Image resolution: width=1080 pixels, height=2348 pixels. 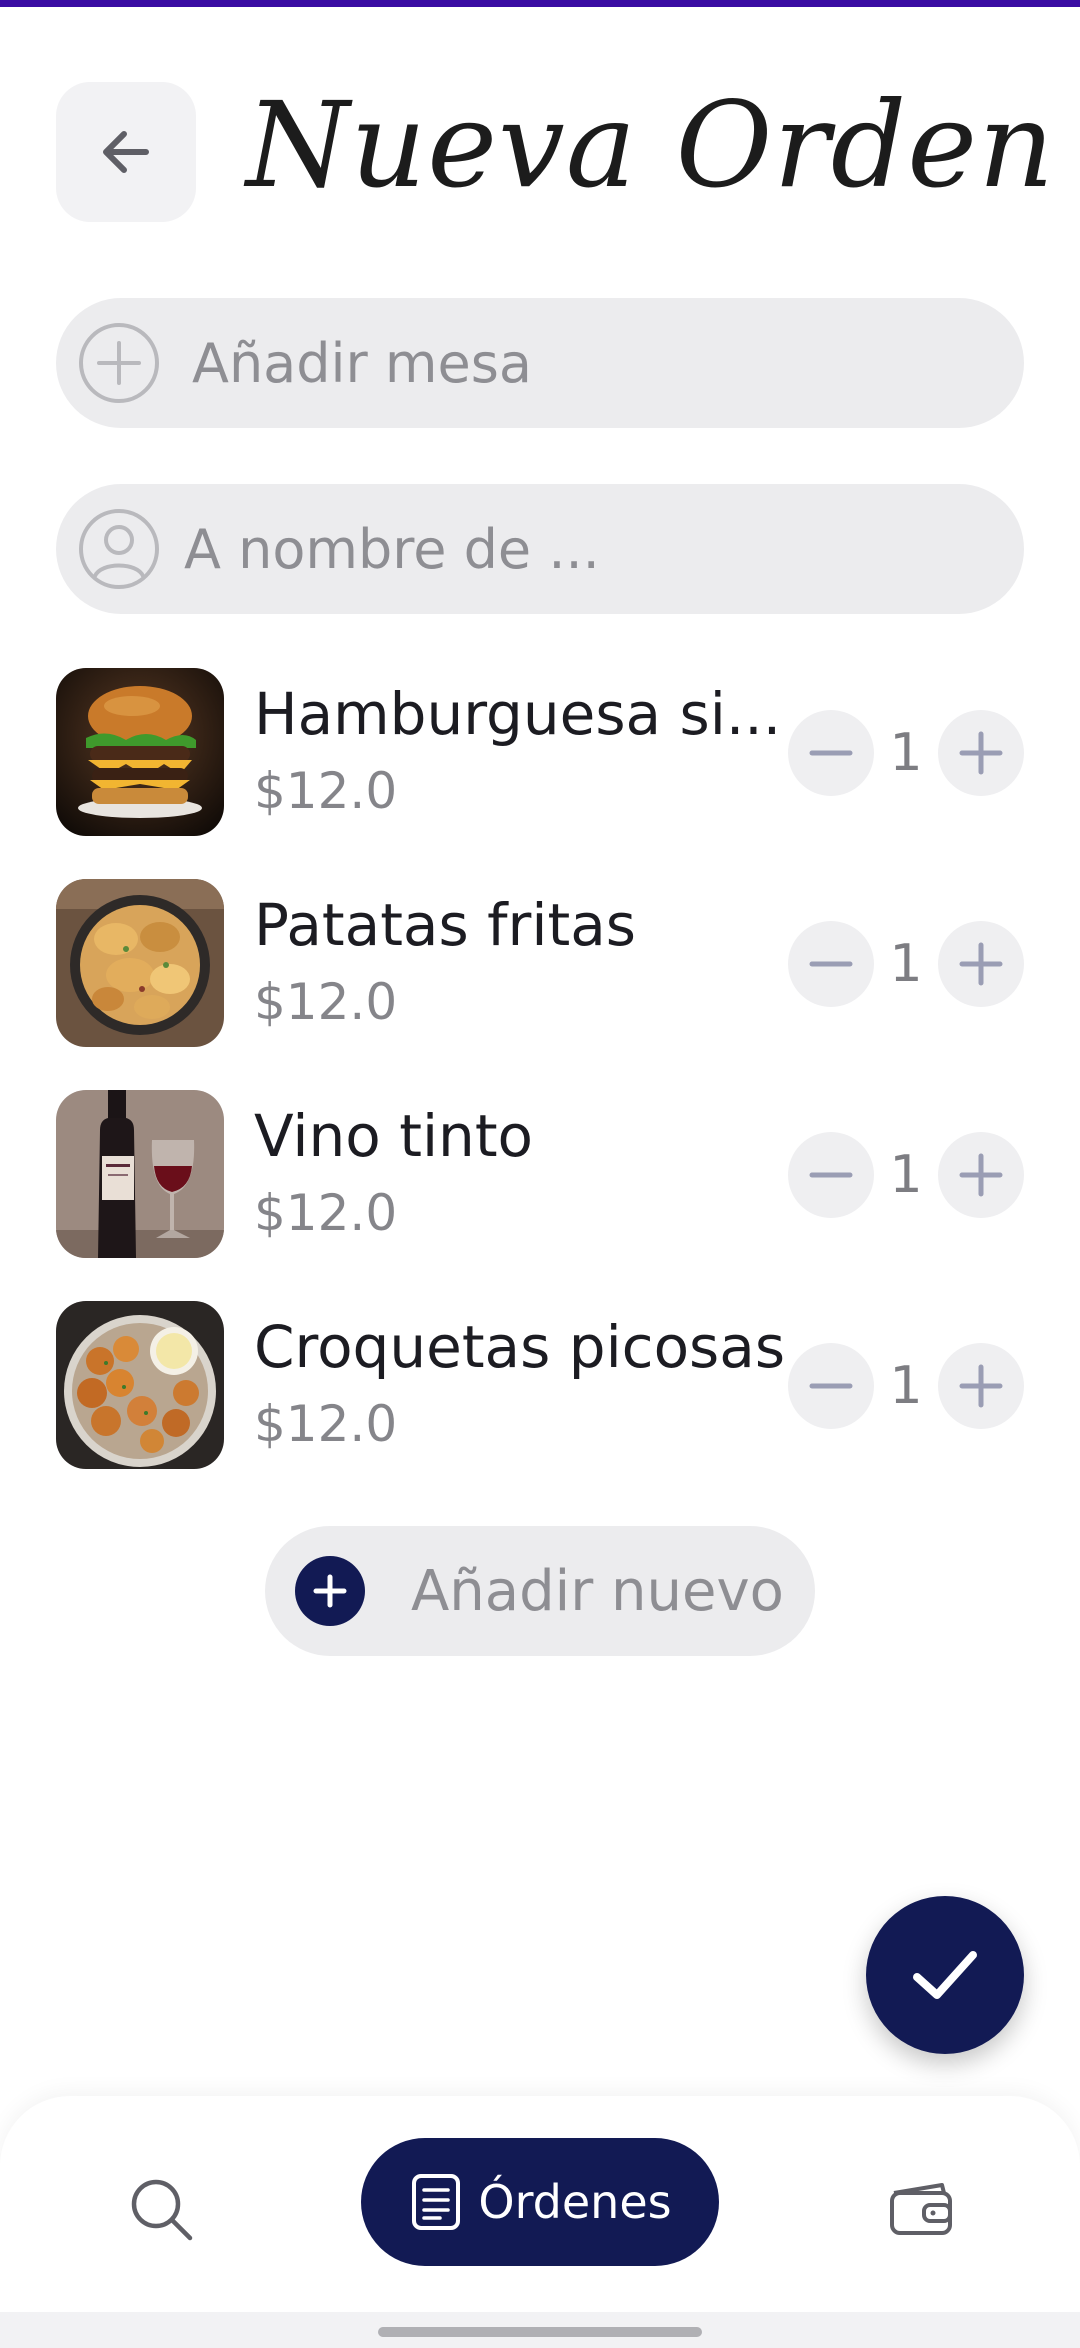 I want to click on add-new-label: Añadir nuevo, so click(x=597, y=1591).